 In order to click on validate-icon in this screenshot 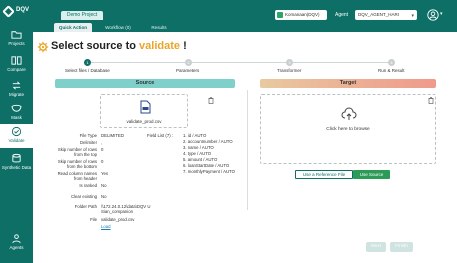, I will do `click(16, 131)`.